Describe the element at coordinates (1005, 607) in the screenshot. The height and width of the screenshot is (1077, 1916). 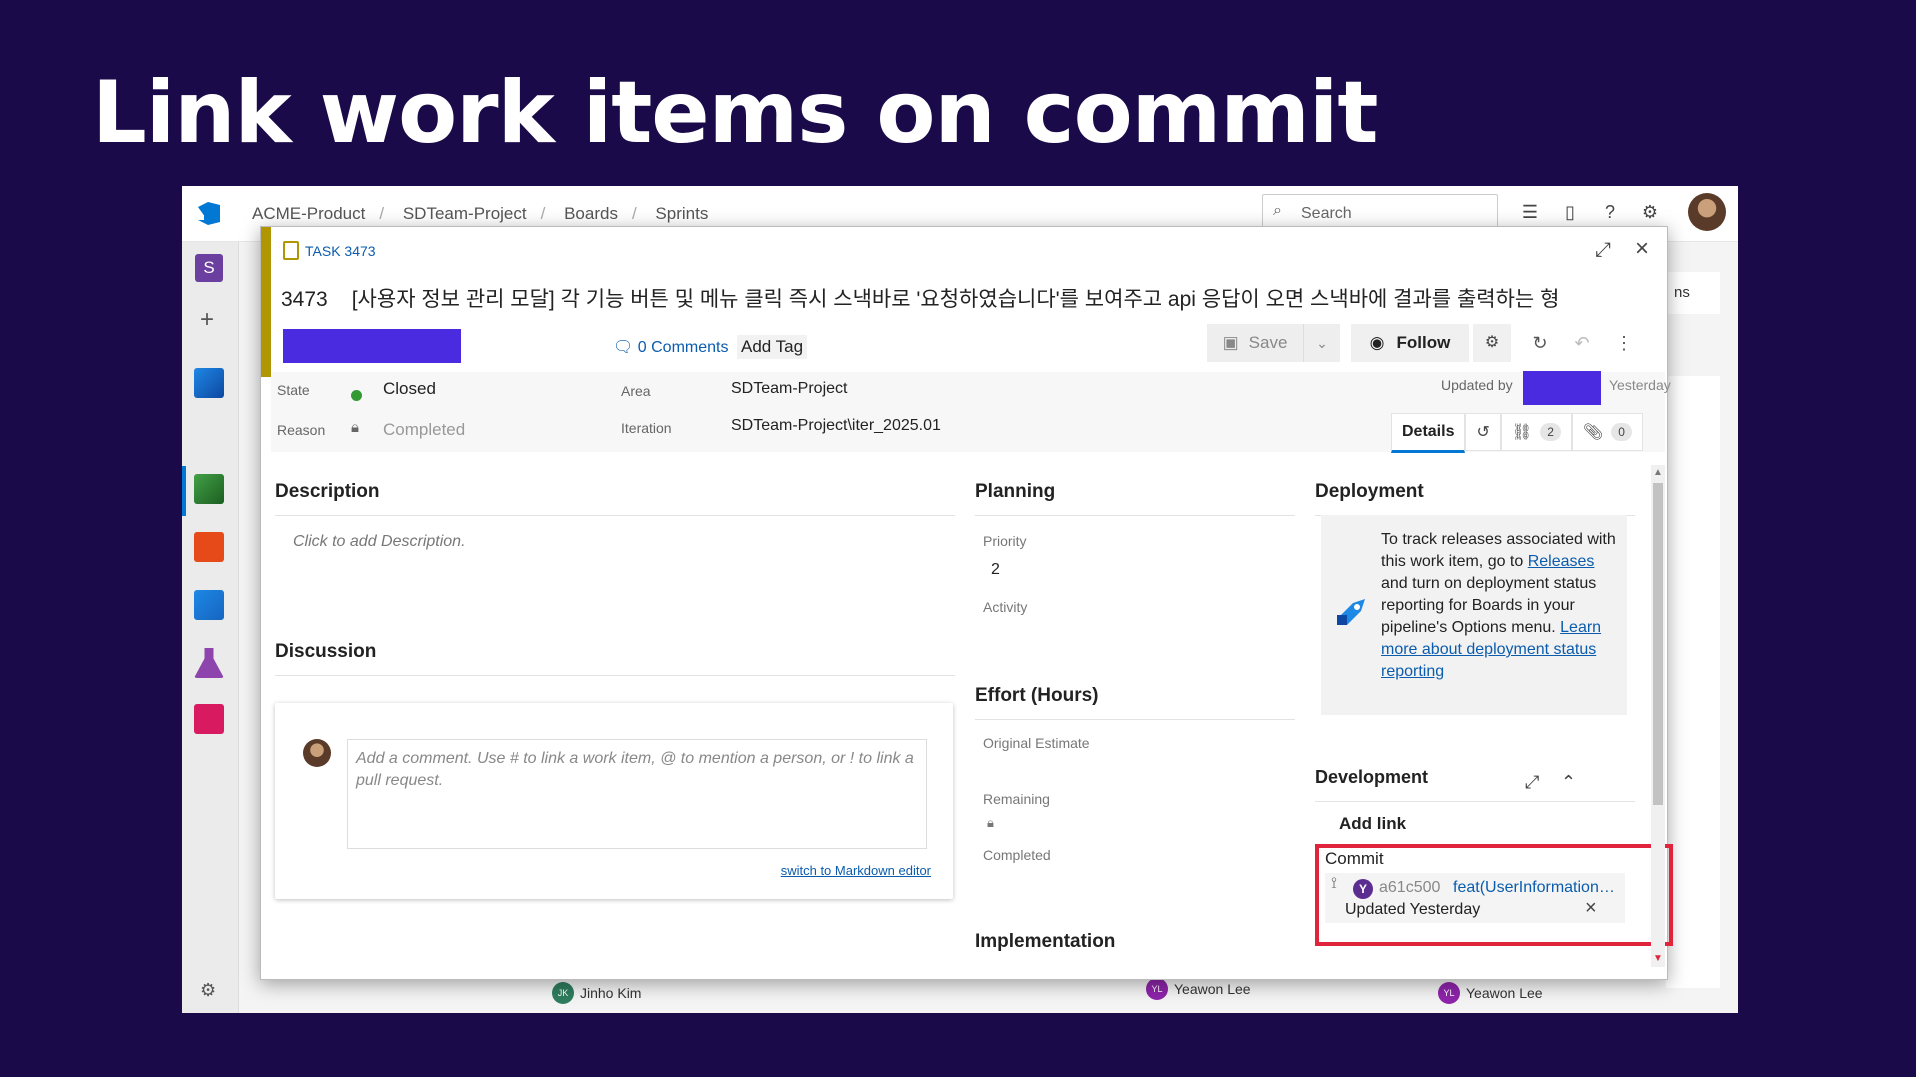
I see `activity-label: Activity` at that location.